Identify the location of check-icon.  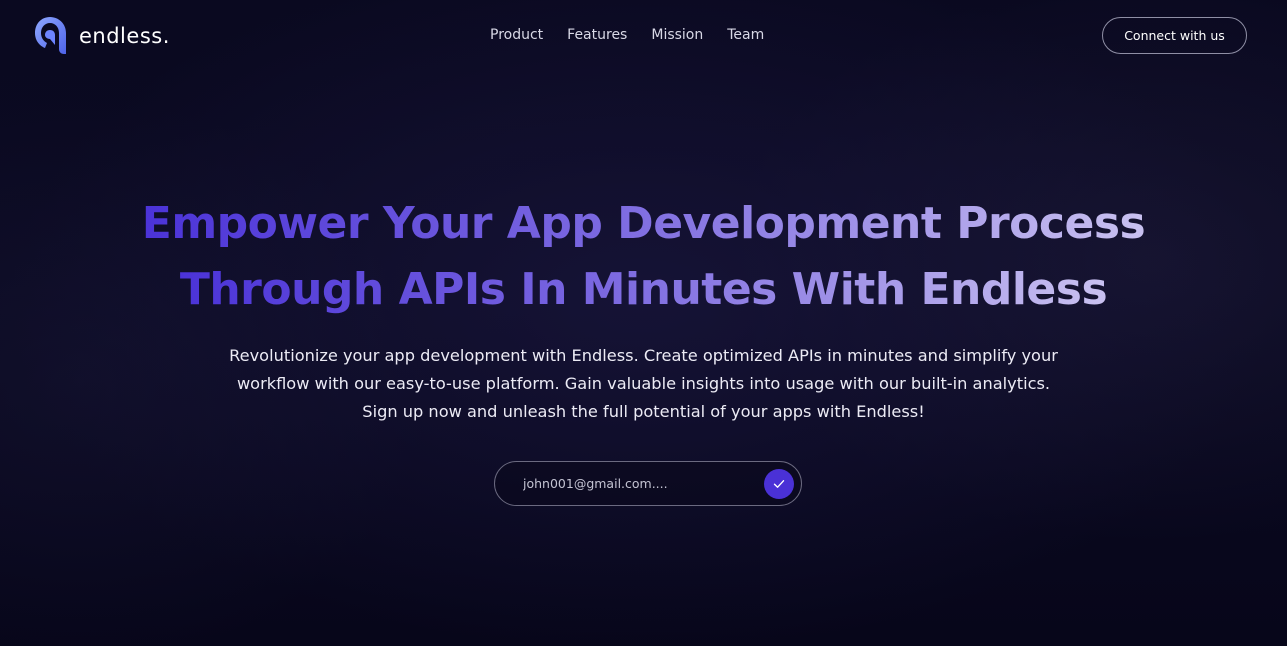
(779, 483).